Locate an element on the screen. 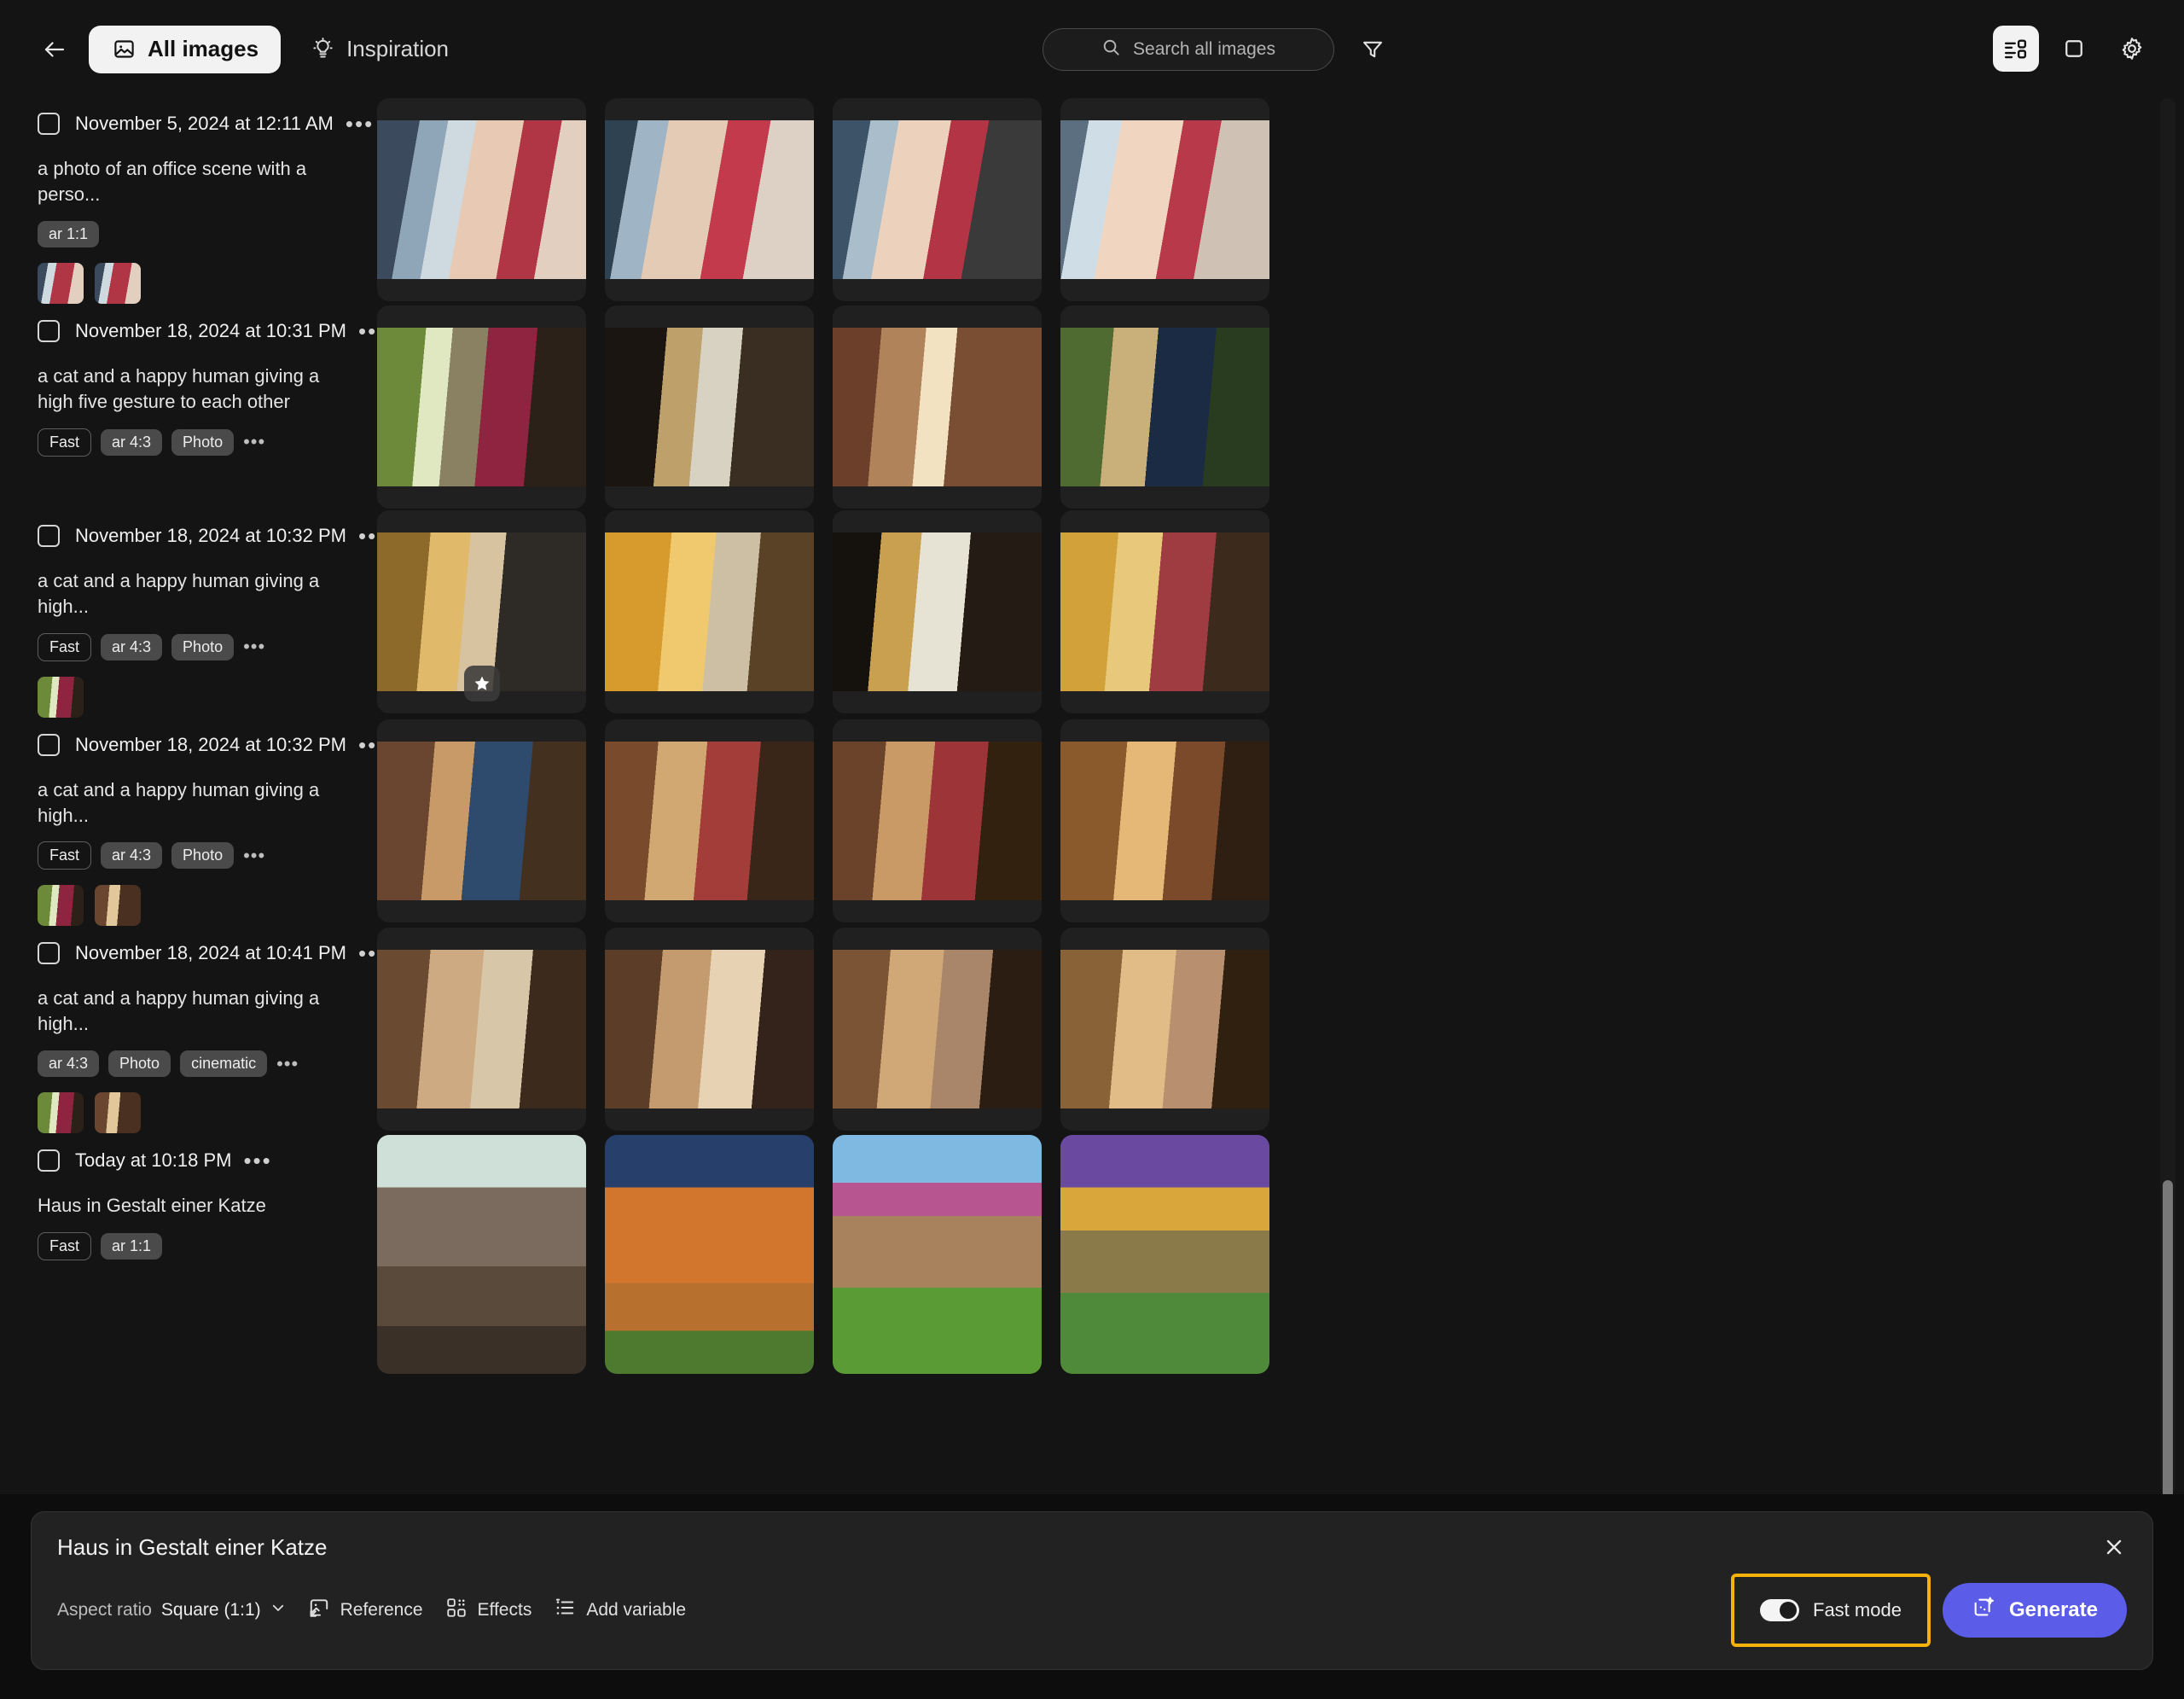 Image resolution: width=2184 pixels, height=1699 pixels. tab-inspiration: Inspiration is located at coordinates (379, 49).